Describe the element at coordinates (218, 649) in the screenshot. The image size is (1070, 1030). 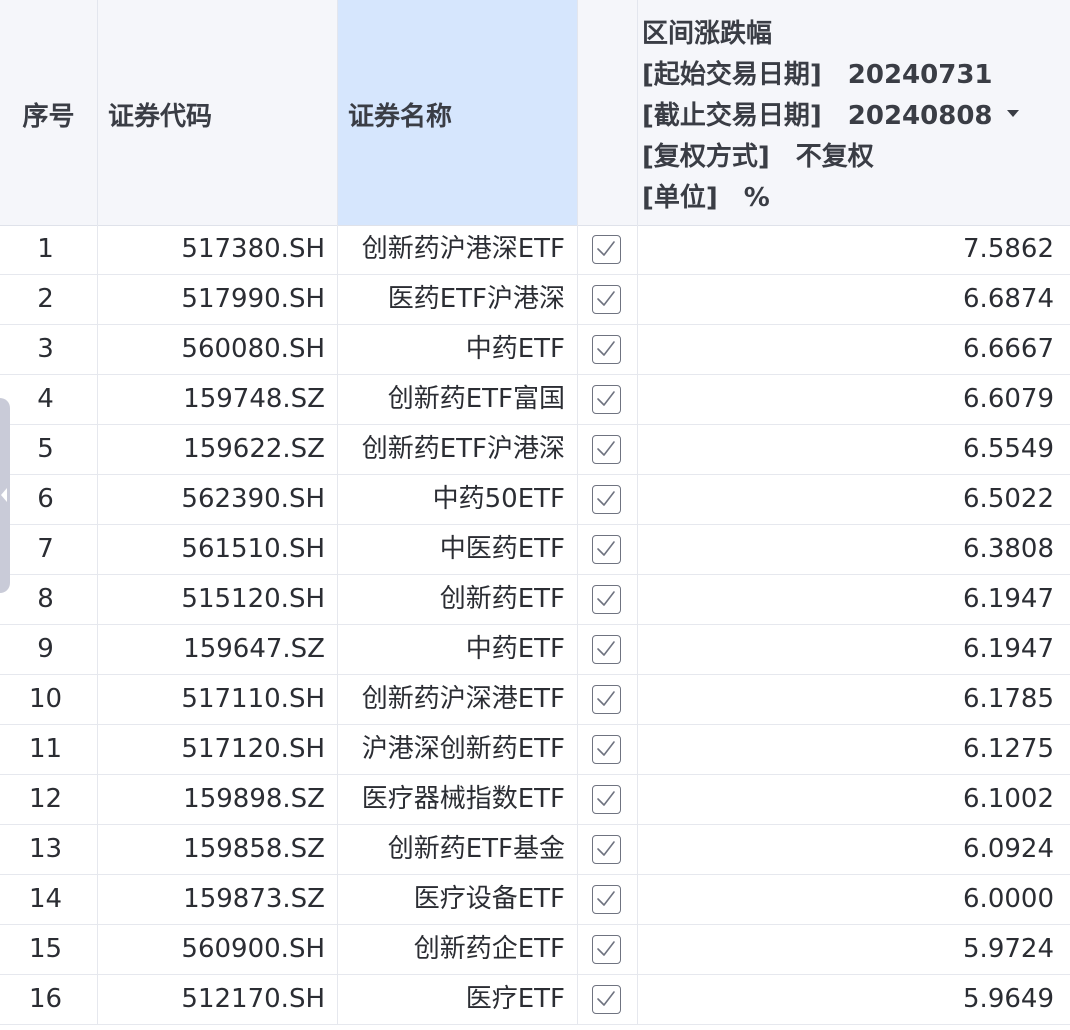
I see `security-code: 159647.SZ` at that location.